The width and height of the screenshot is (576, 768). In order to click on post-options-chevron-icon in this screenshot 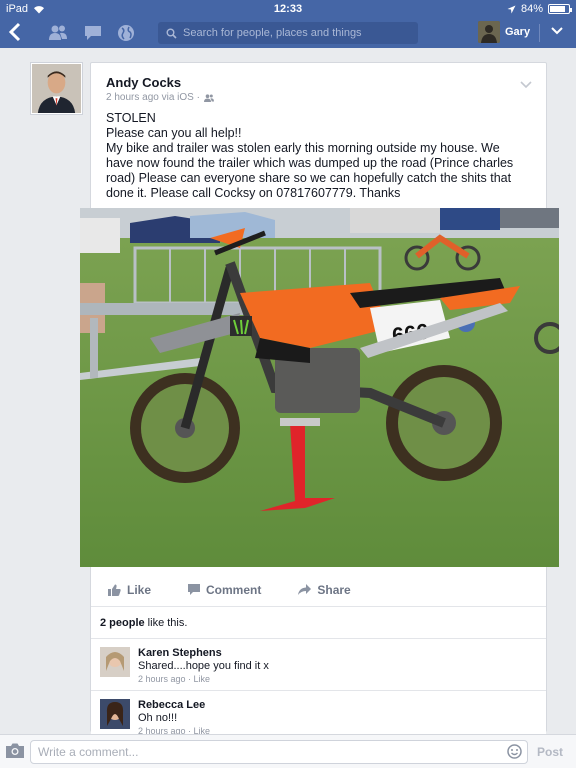, I will do `click(526, 84)`.